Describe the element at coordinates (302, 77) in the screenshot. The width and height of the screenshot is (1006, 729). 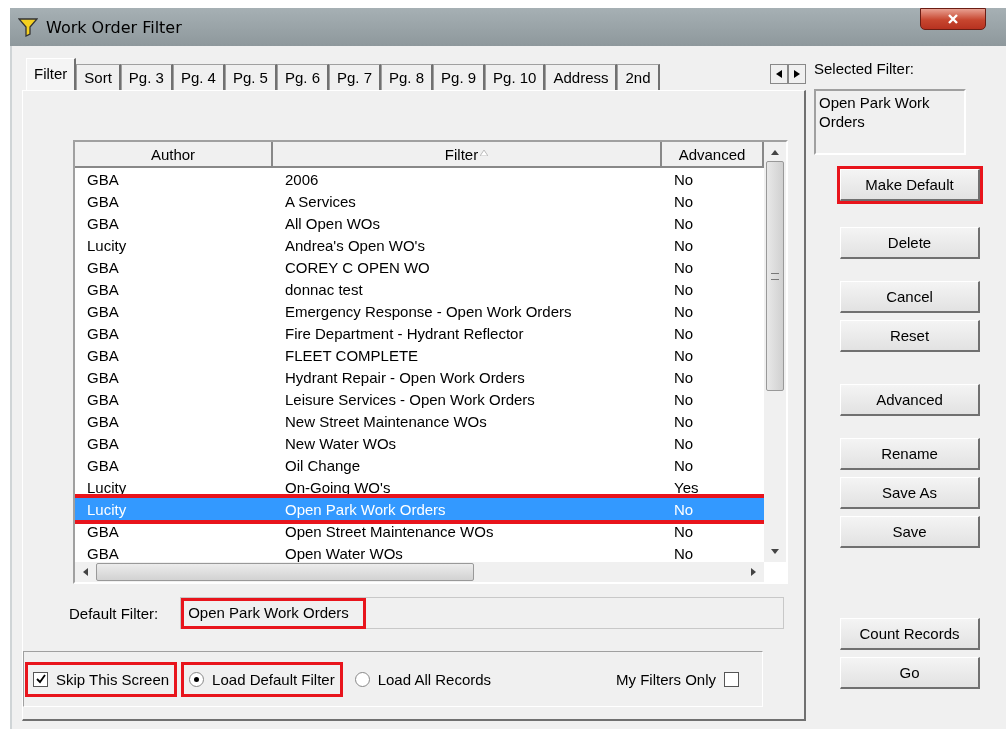
I see `tab: Pg. 6` at that location.